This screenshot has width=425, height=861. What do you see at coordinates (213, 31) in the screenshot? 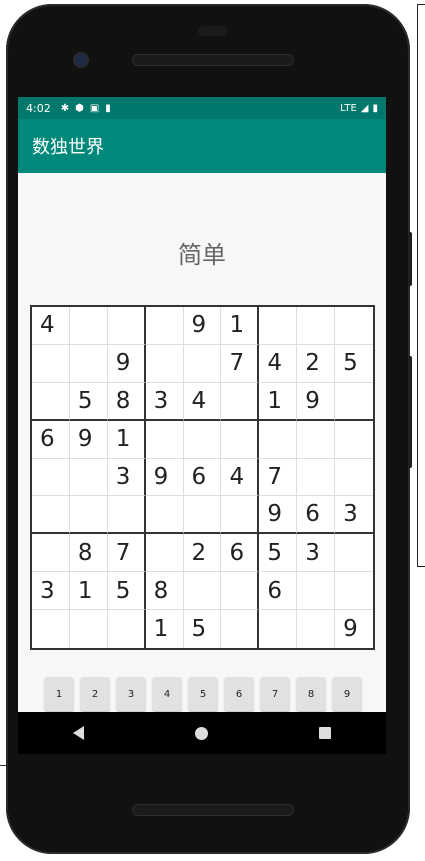
I see `sensor-notch` at bounding box center [213, 31].